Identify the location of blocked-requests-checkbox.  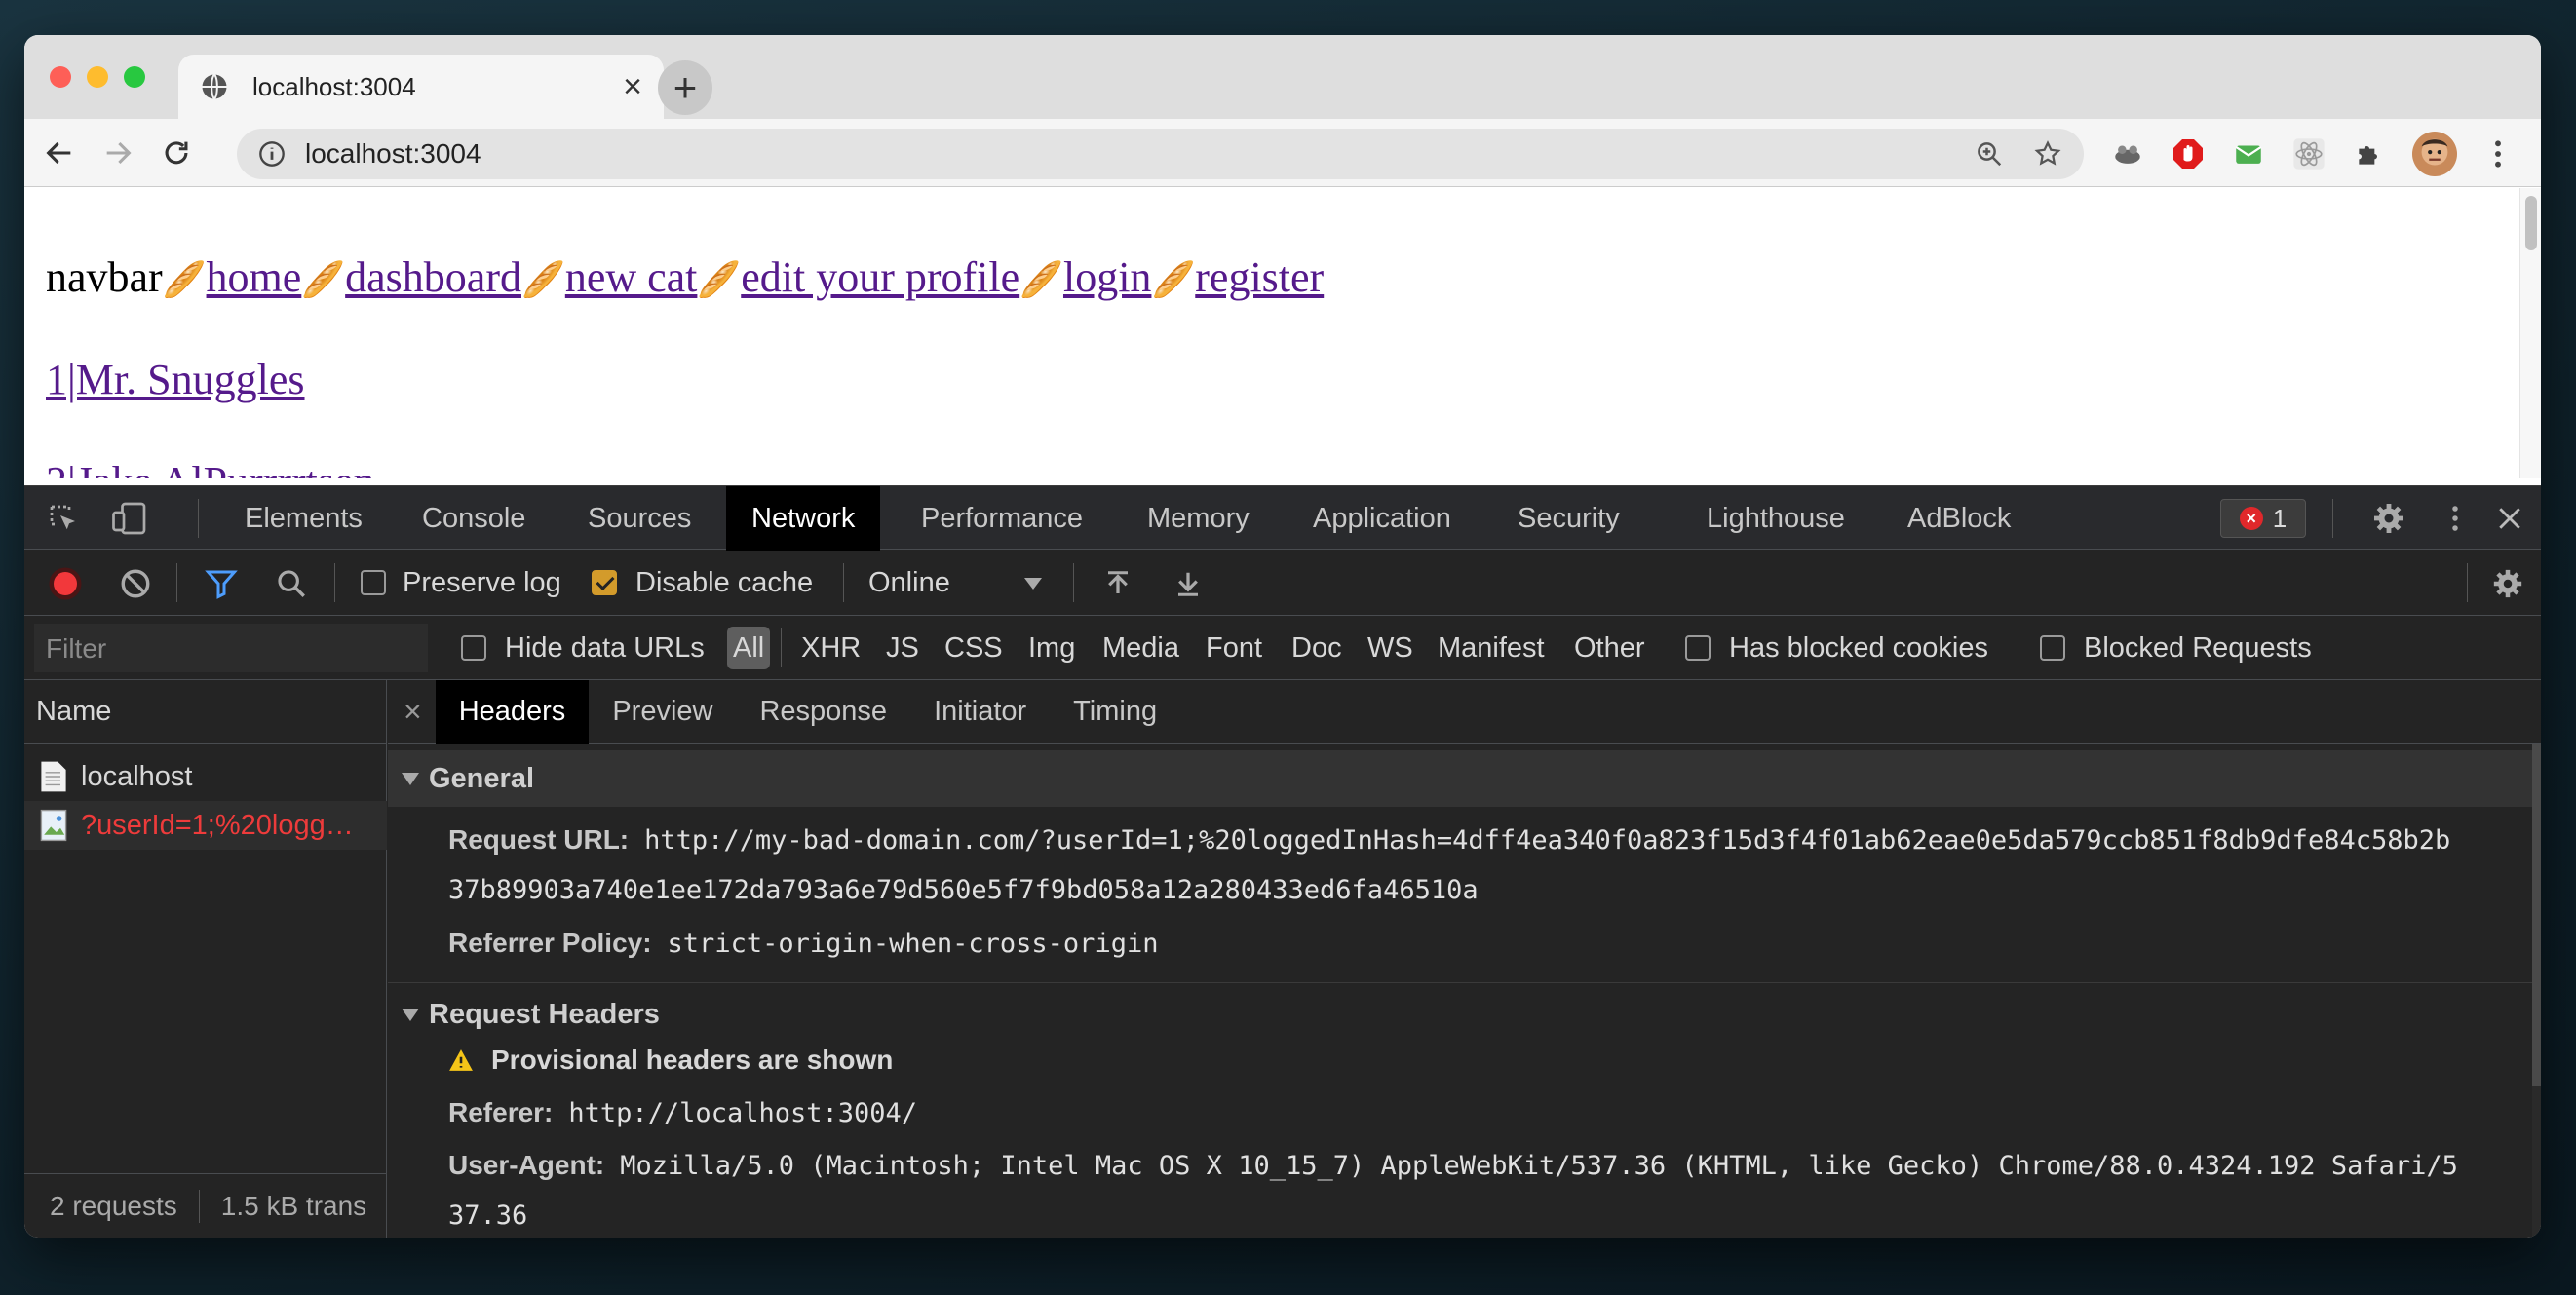
(2052, 648).